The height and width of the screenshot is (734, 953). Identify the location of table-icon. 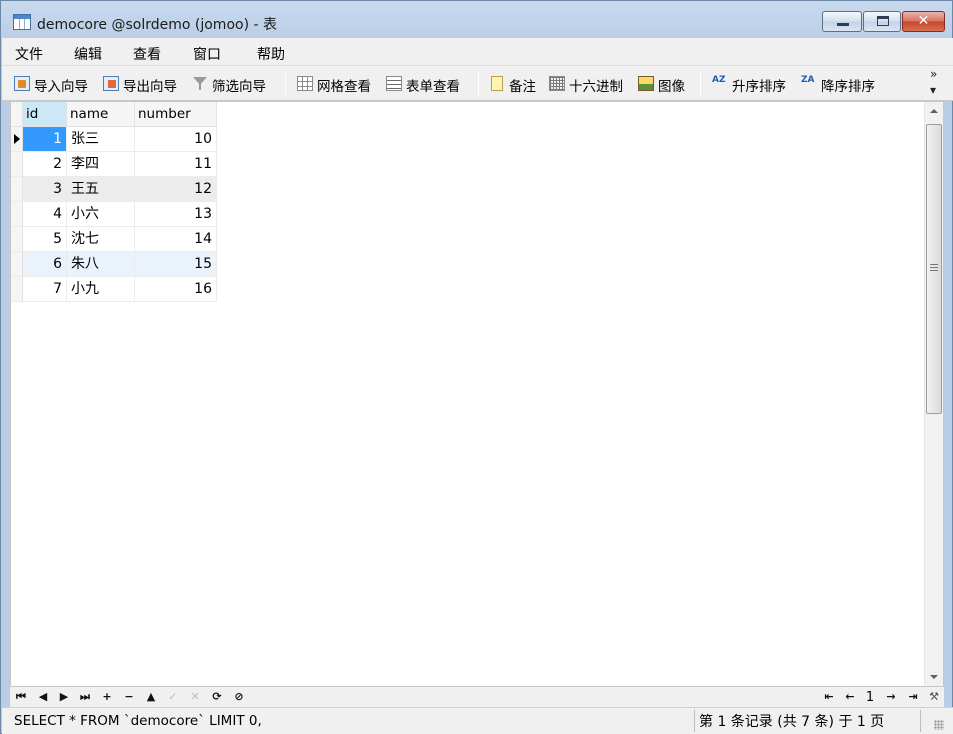
(22, 22).